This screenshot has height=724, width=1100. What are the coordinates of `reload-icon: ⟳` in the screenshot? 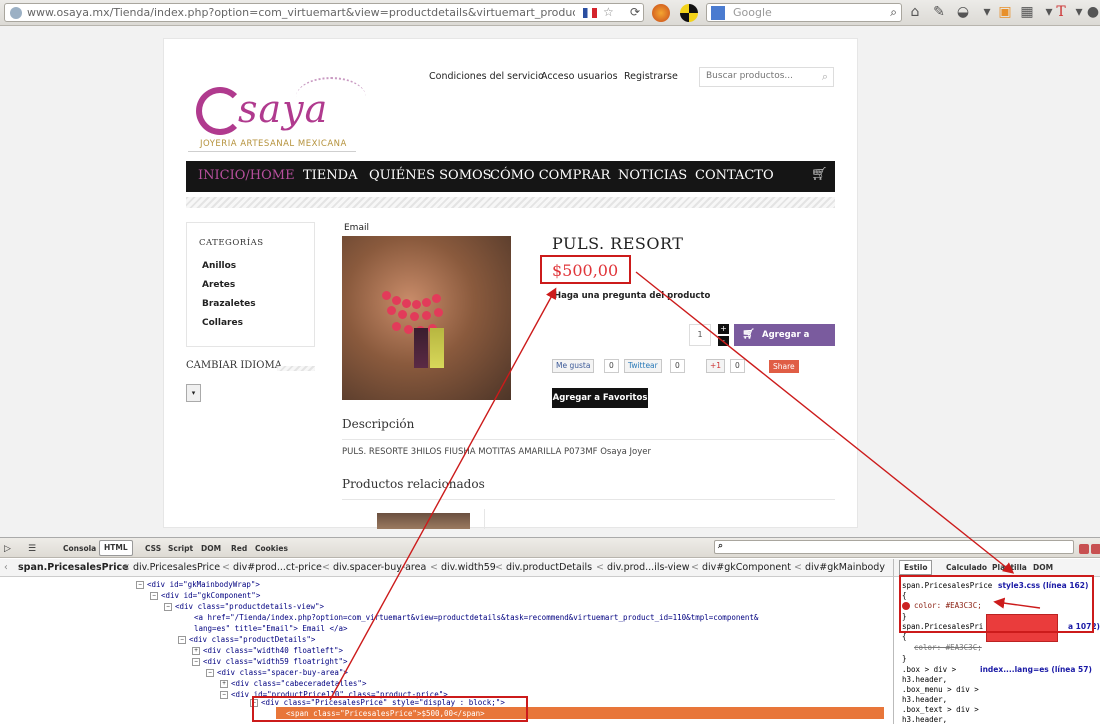 It's located at (635, 12).